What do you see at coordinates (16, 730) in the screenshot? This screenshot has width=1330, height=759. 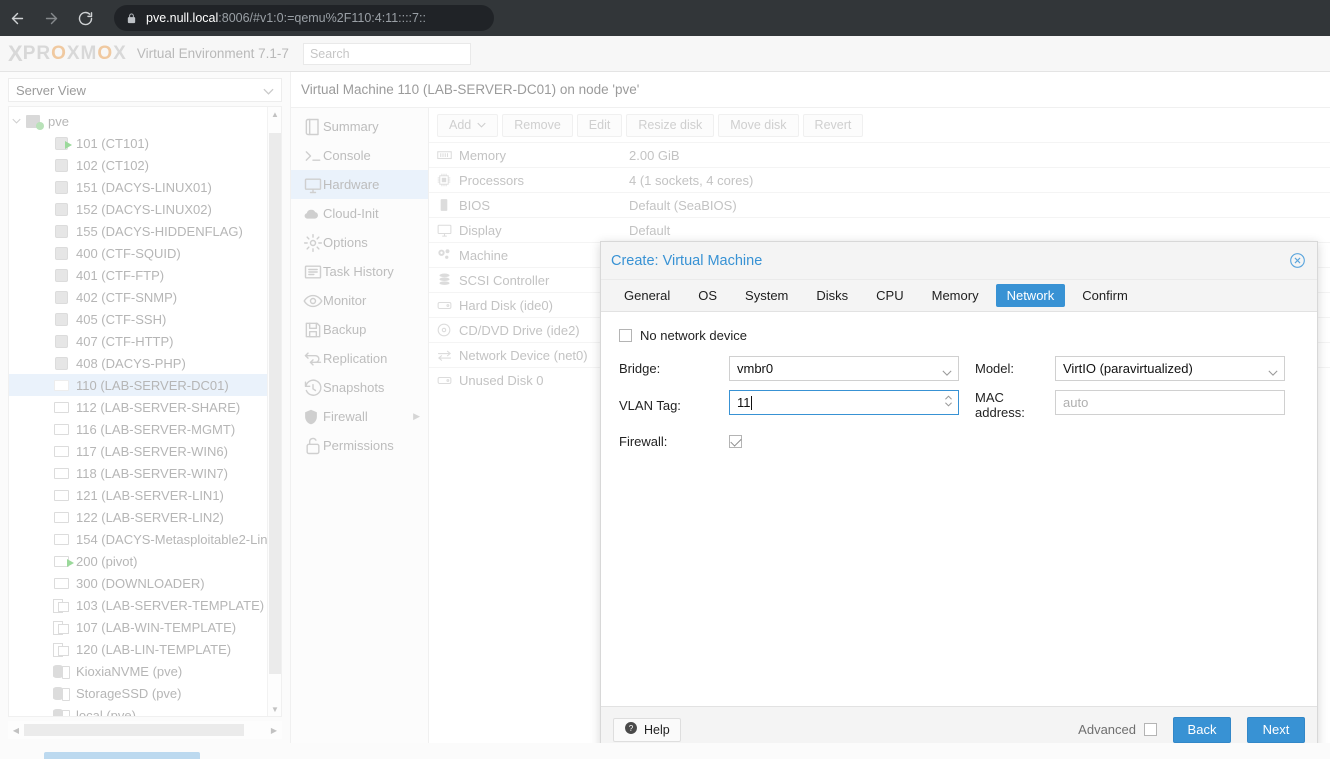 I see `scroll-left-arrow-icon: ◀` at bounding box center [16, 730].